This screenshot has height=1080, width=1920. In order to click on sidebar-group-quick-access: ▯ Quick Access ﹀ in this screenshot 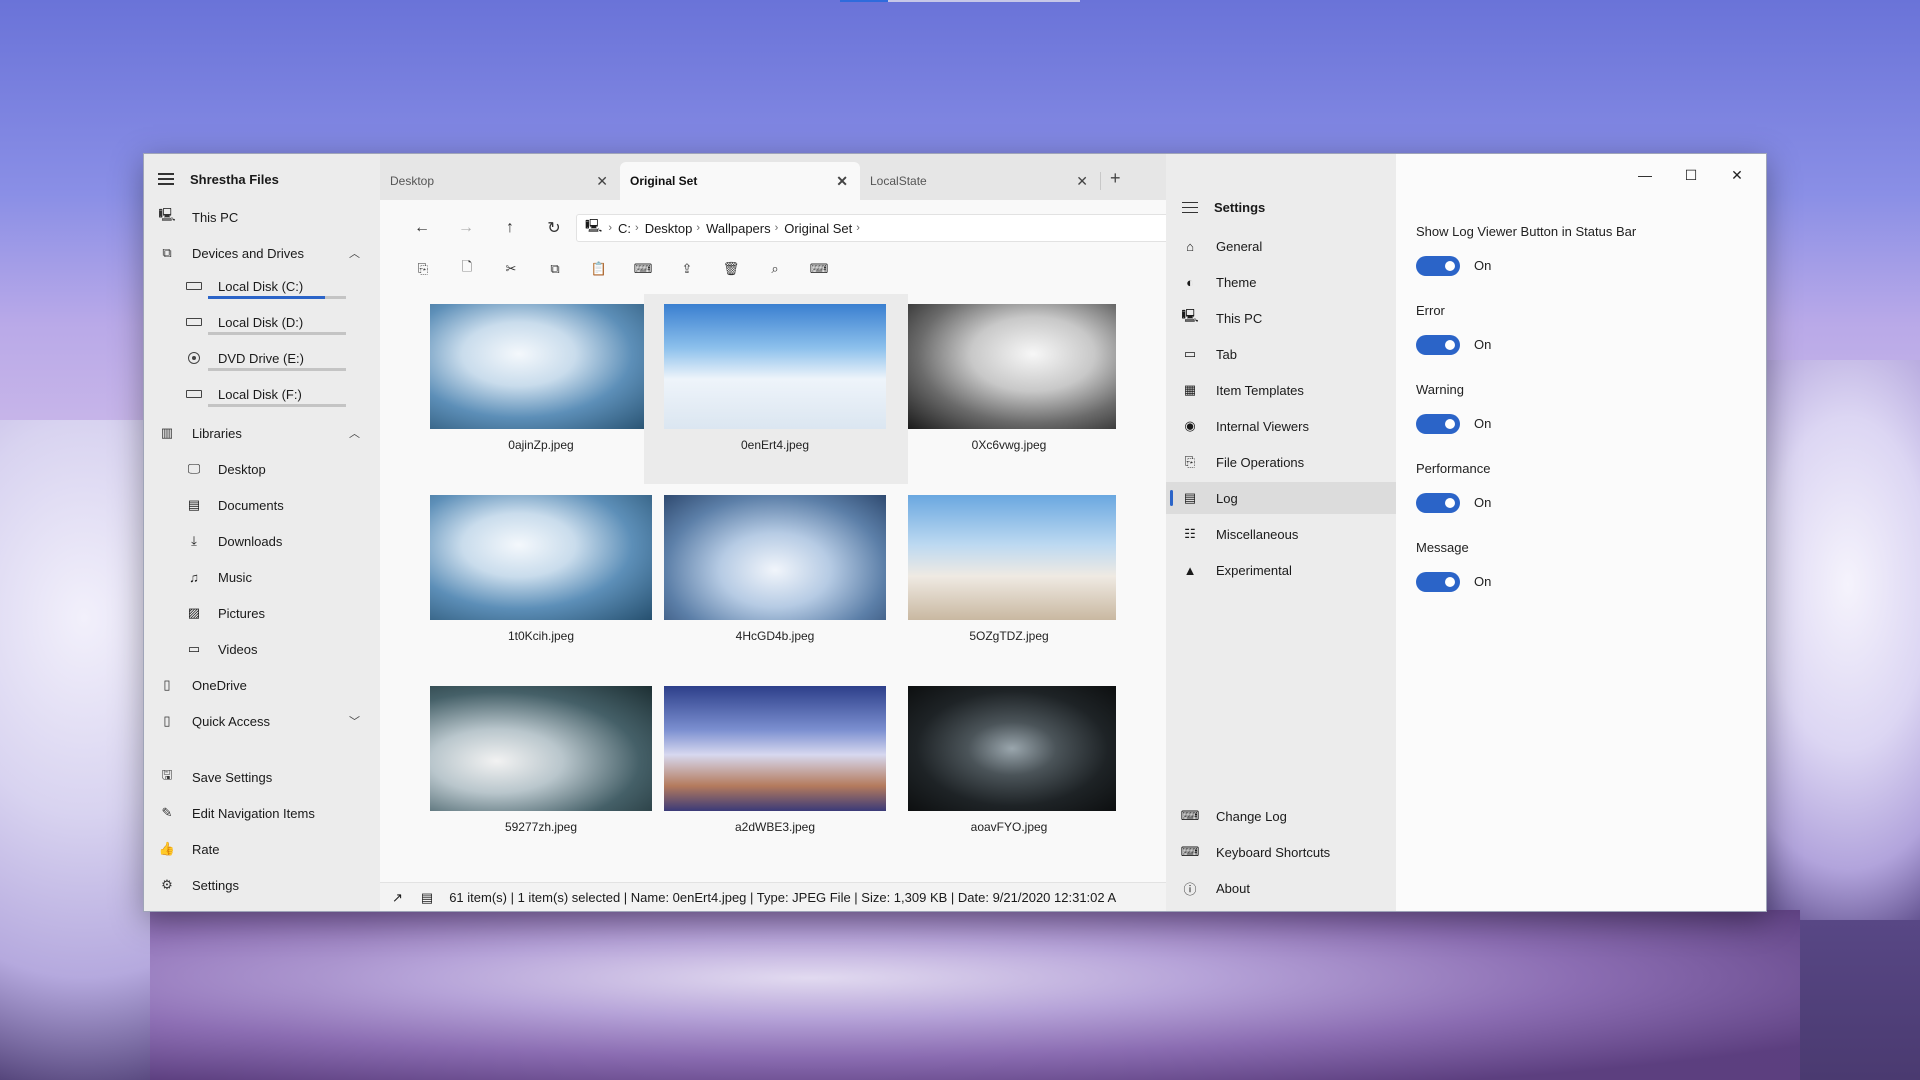, I will do `click(262, 721)`.